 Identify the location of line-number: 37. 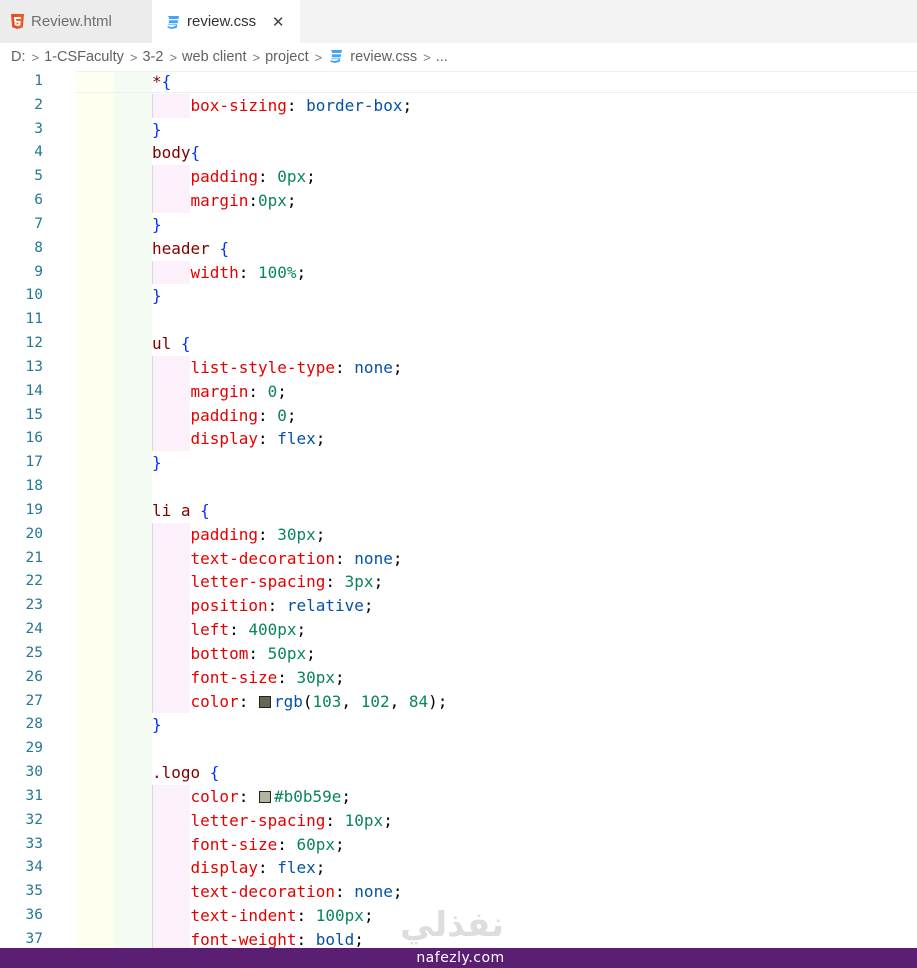
(34, 938).